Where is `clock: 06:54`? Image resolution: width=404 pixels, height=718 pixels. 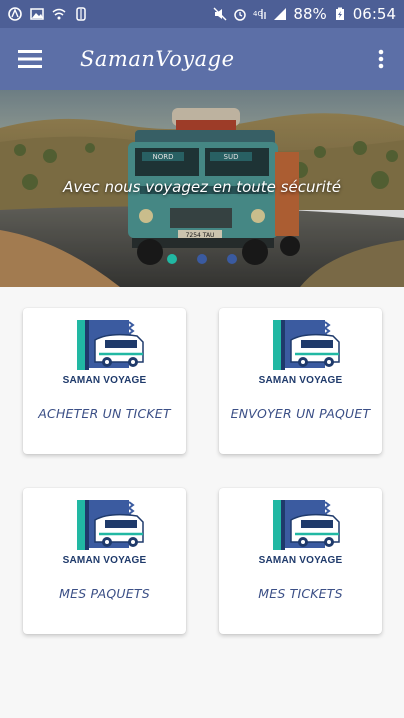
clock: 06:54 is located at coordinates (374, 14).